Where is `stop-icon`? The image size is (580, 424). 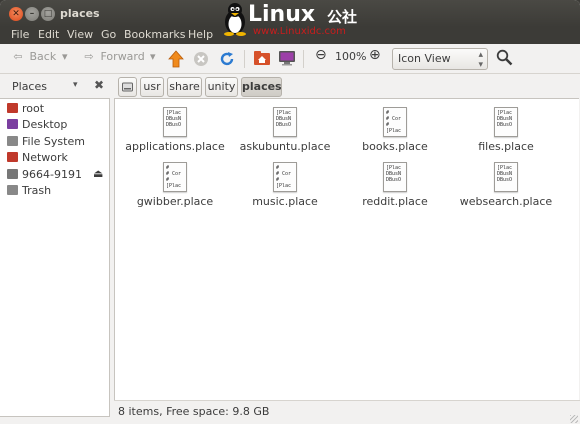 stop-icon is located at coordinates (201, 59).